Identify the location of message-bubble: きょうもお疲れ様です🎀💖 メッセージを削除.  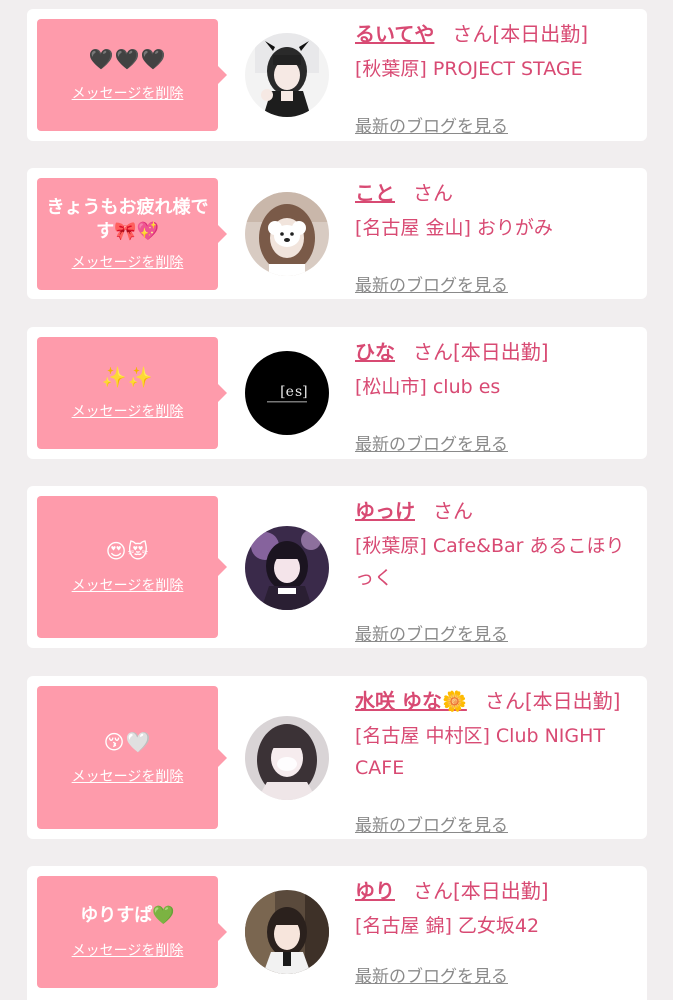
(132, 234).